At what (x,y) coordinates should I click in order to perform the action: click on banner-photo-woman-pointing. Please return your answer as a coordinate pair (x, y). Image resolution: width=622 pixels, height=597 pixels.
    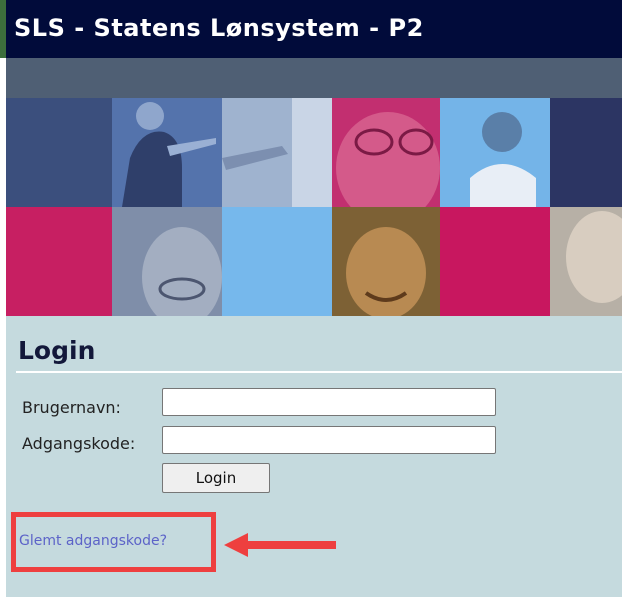
    Looking at the image, I should click on (167, 152).